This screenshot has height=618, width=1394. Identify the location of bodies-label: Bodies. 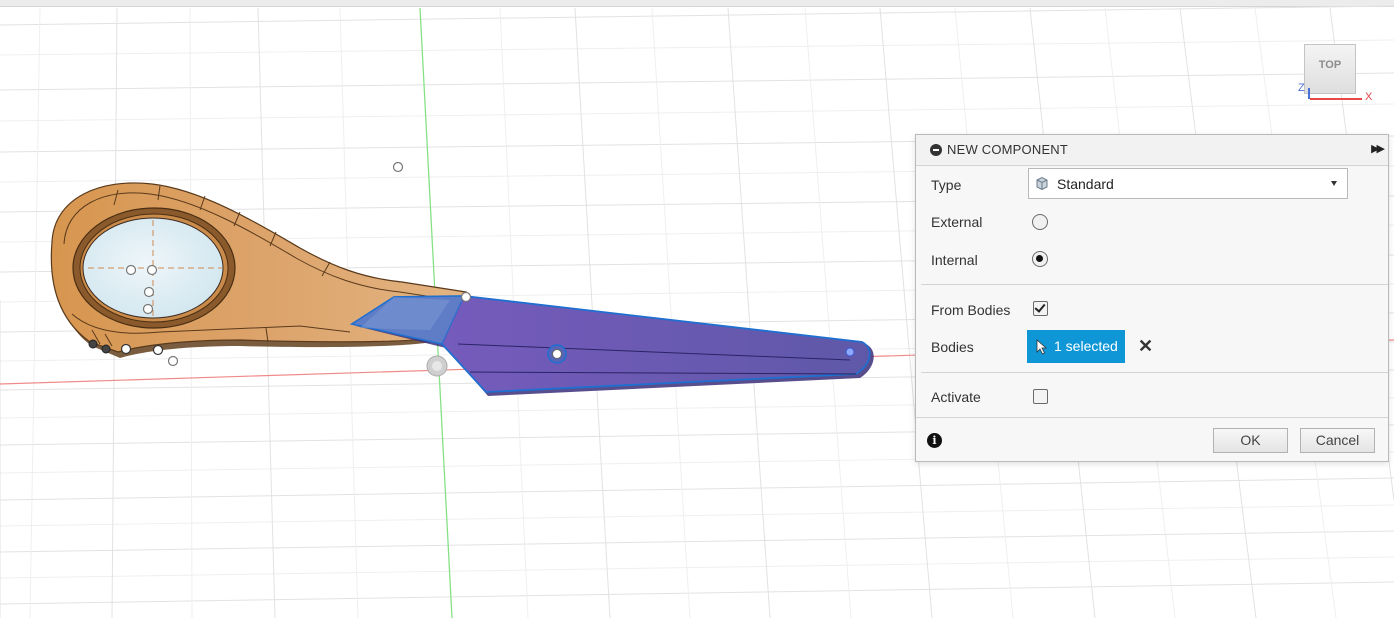
(952, 347).